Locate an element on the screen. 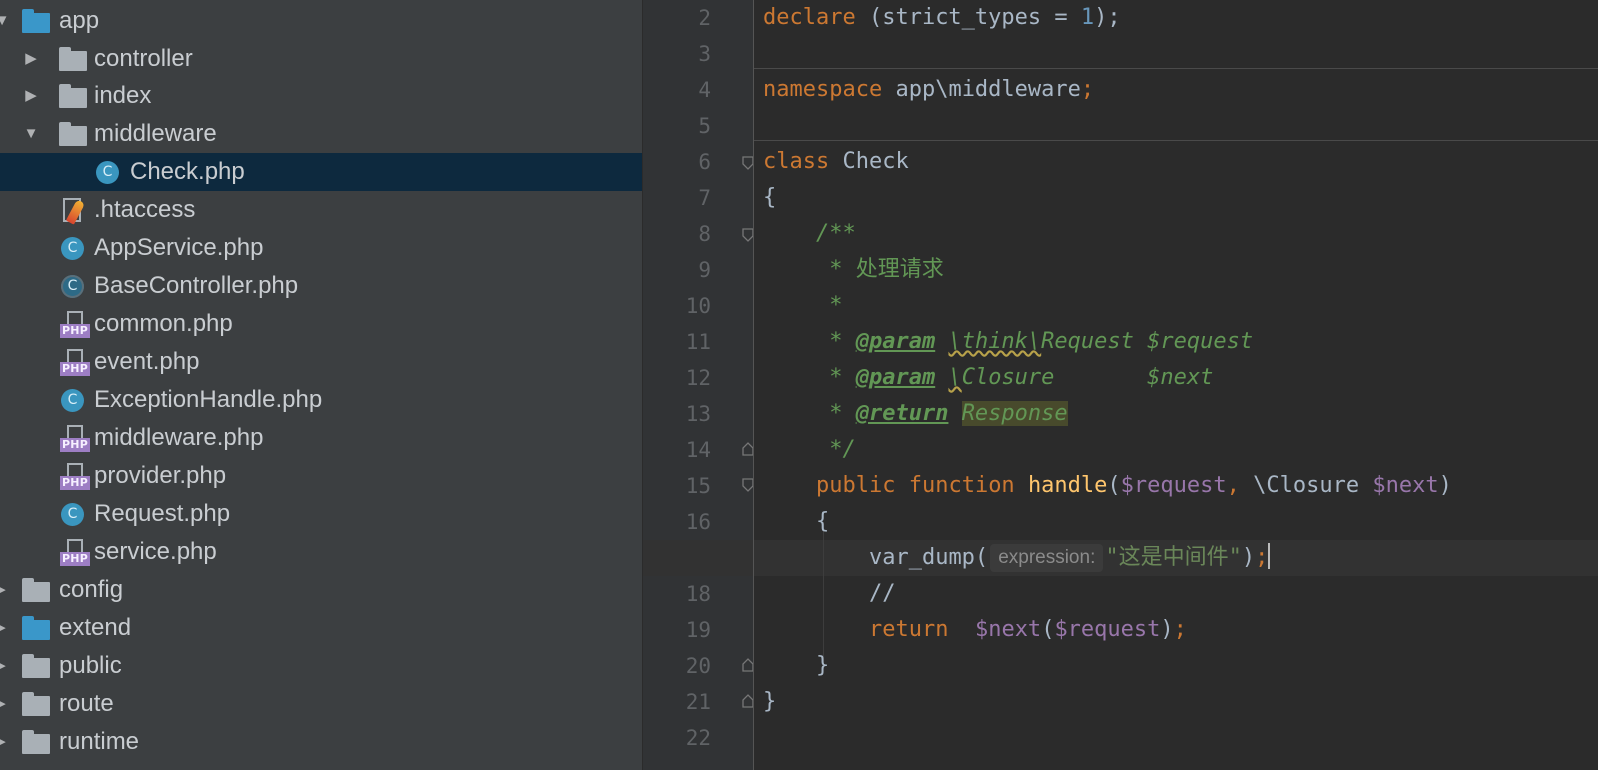 This screenshot has height=770, width=1598. tree-item-route: ▶ route is located at coordinates (321, 704).